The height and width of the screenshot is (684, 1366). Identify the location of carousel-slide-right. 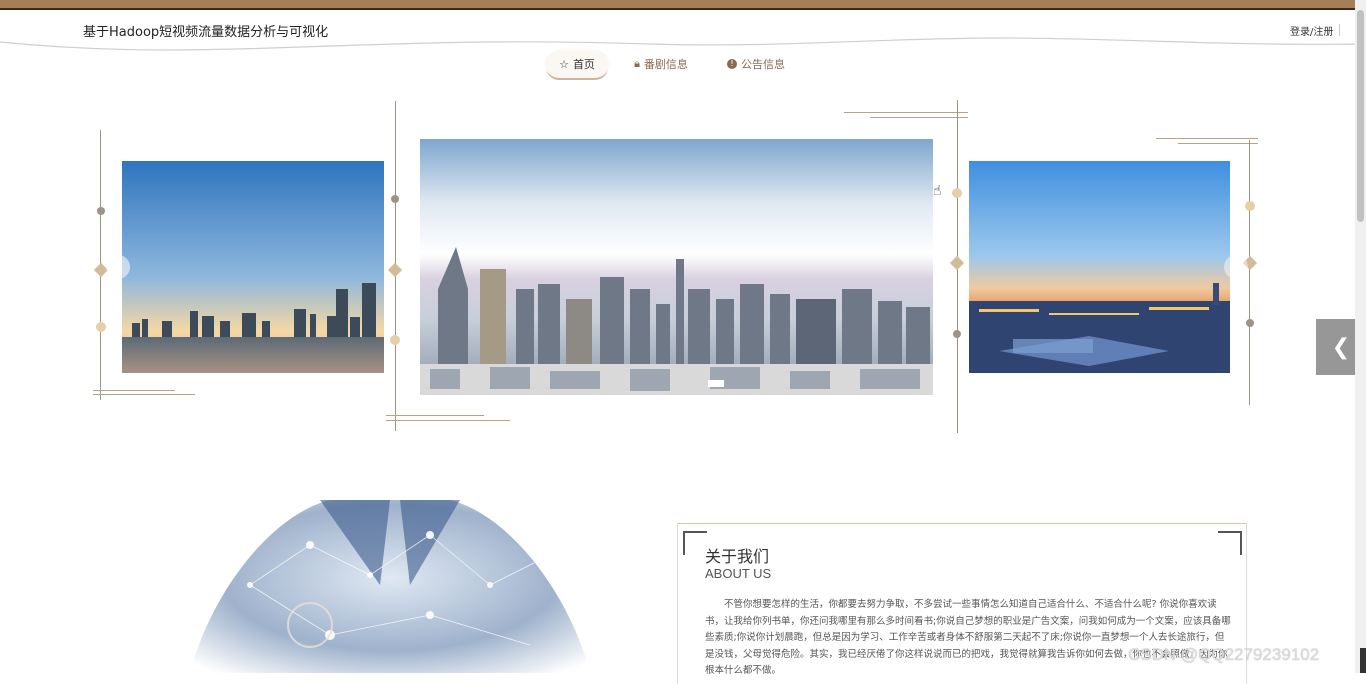
(1099, 267).